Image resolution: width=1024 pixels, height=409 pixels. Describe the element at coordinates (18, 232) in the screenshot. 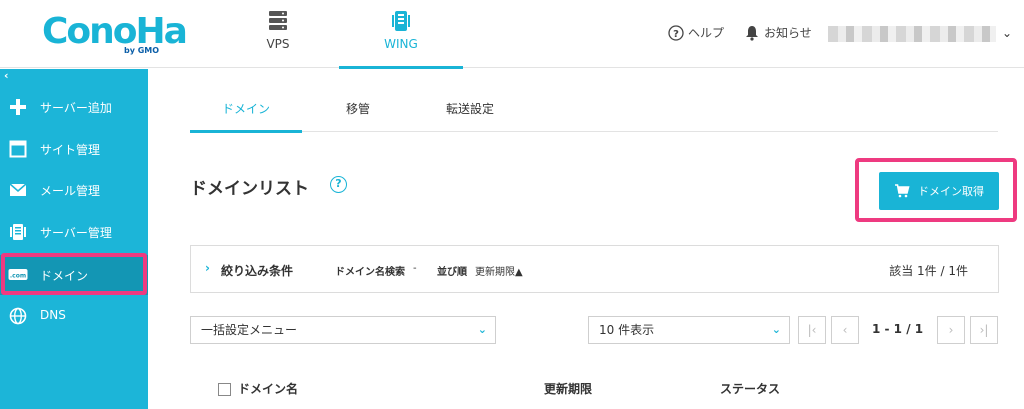

I see `server-icon` at that location.